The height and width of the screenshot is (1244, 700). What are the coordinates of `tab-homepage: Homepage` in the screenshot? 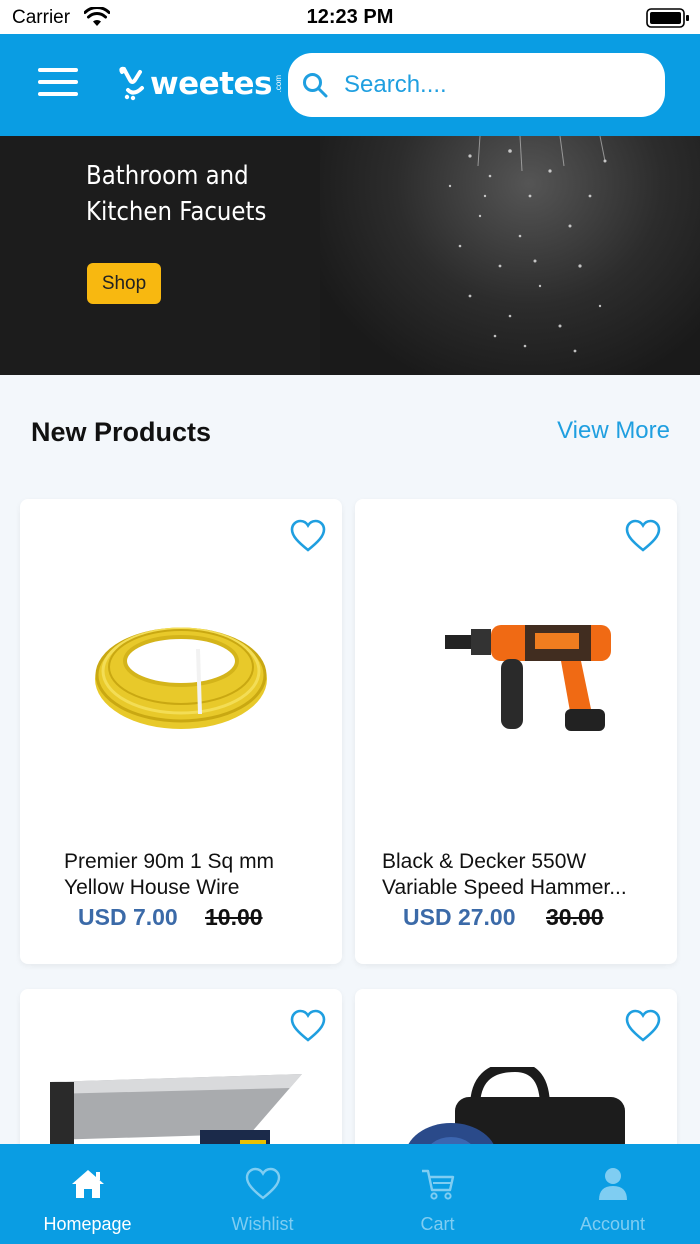 It's located at (87, 1194).